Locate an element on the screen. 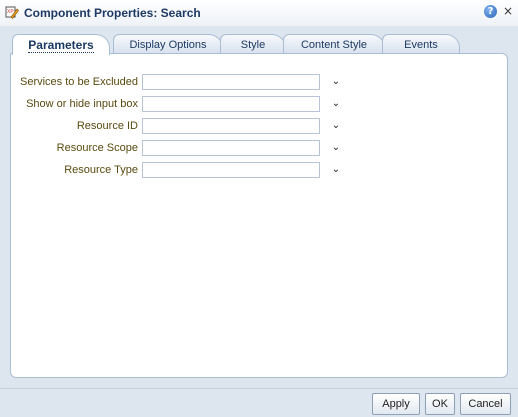  resource-type-input is located at coordinates (231, 170).